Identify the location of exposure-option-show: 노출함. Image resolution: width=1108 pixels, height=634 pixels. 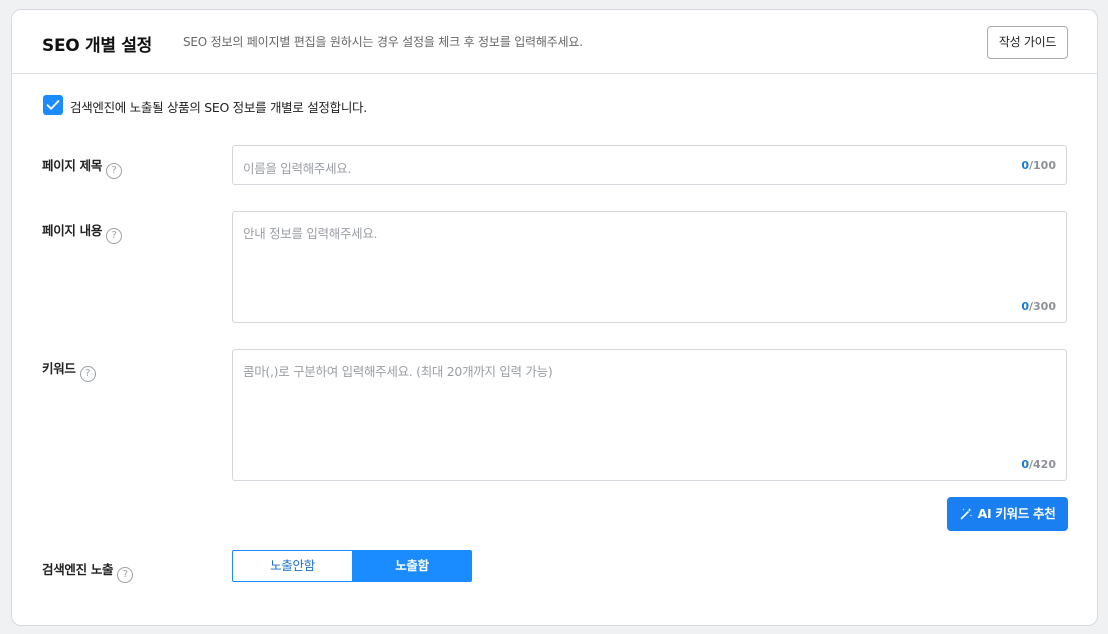
(412, 566).